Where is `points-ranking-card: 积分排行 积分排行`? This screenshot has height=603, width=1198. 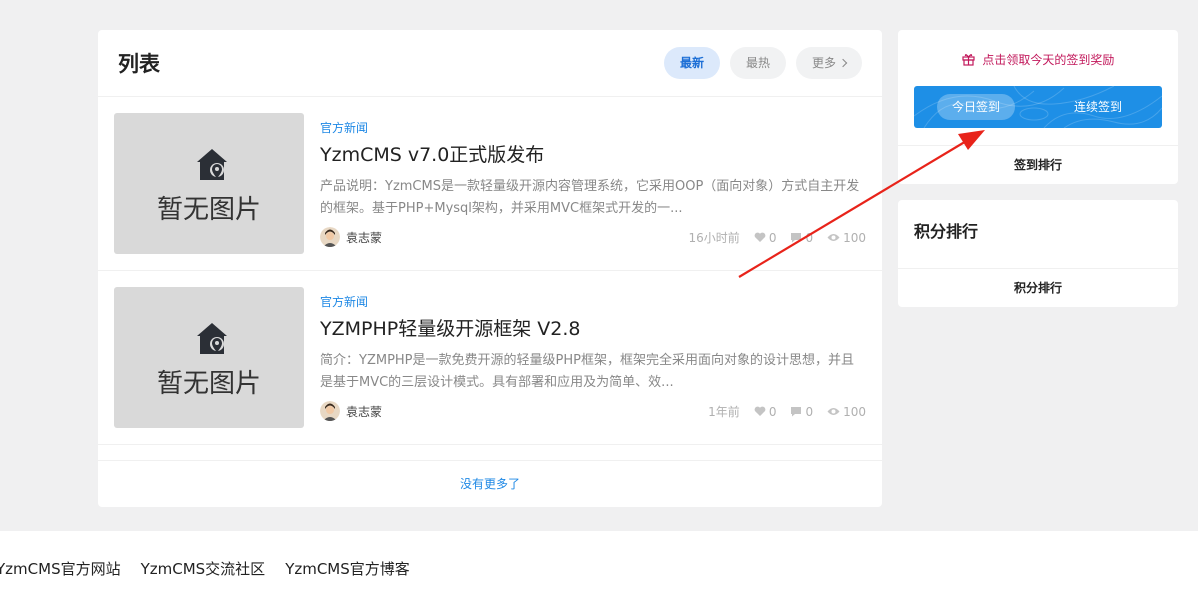
points-ranking-card: 积分排行 积分排行 is located at coordinates (1038, 253).